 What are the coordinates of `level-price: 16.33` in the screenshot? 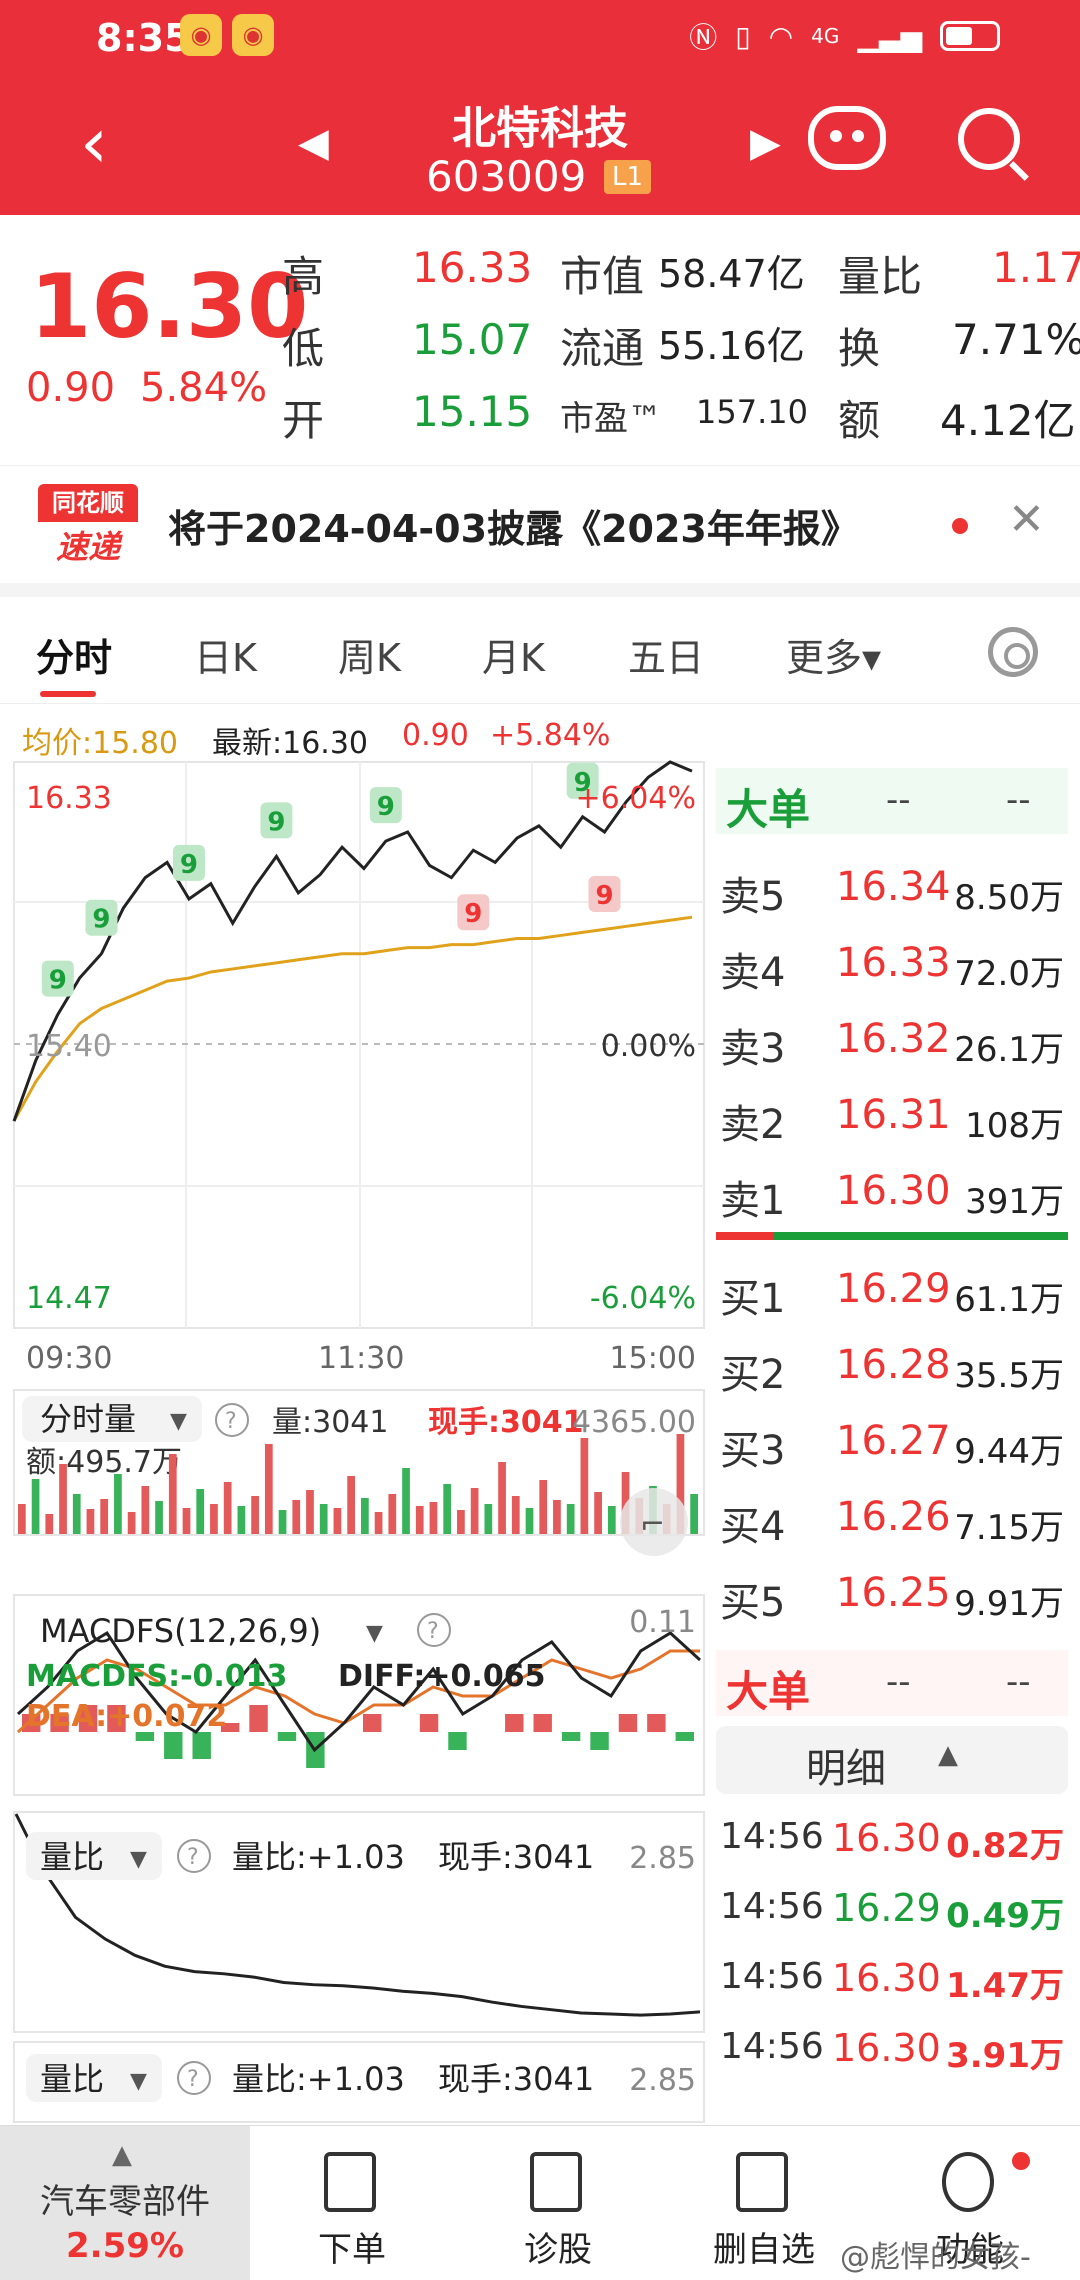 It's located at (893, 963).